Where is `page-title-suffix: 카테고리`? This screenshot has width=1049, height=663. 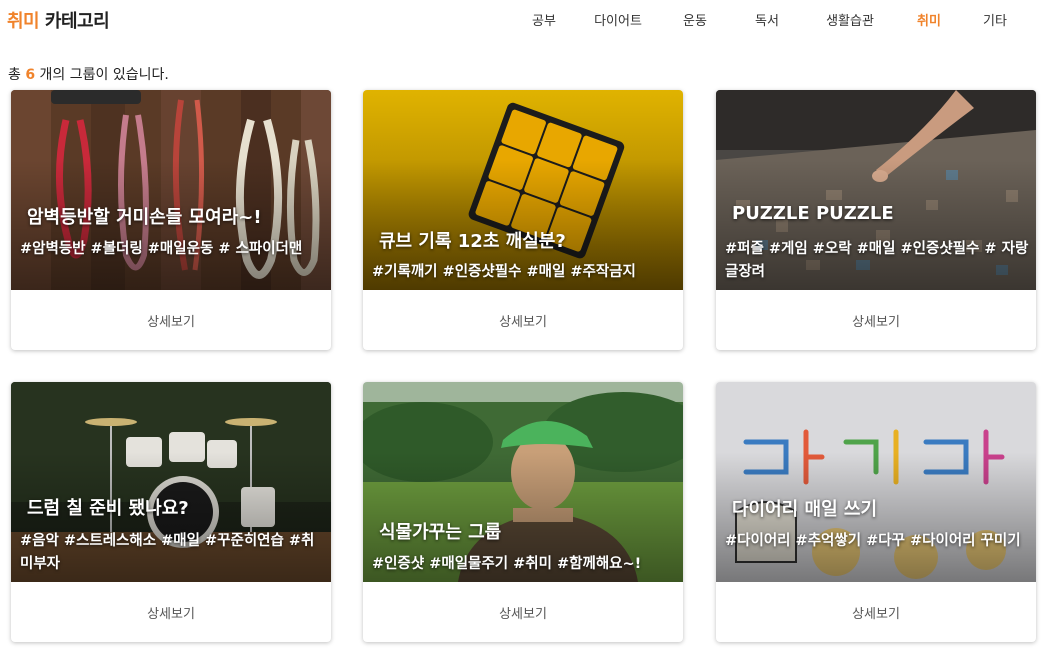
page-title-suffix: 카테고리 is located at coordinates (74, 21).